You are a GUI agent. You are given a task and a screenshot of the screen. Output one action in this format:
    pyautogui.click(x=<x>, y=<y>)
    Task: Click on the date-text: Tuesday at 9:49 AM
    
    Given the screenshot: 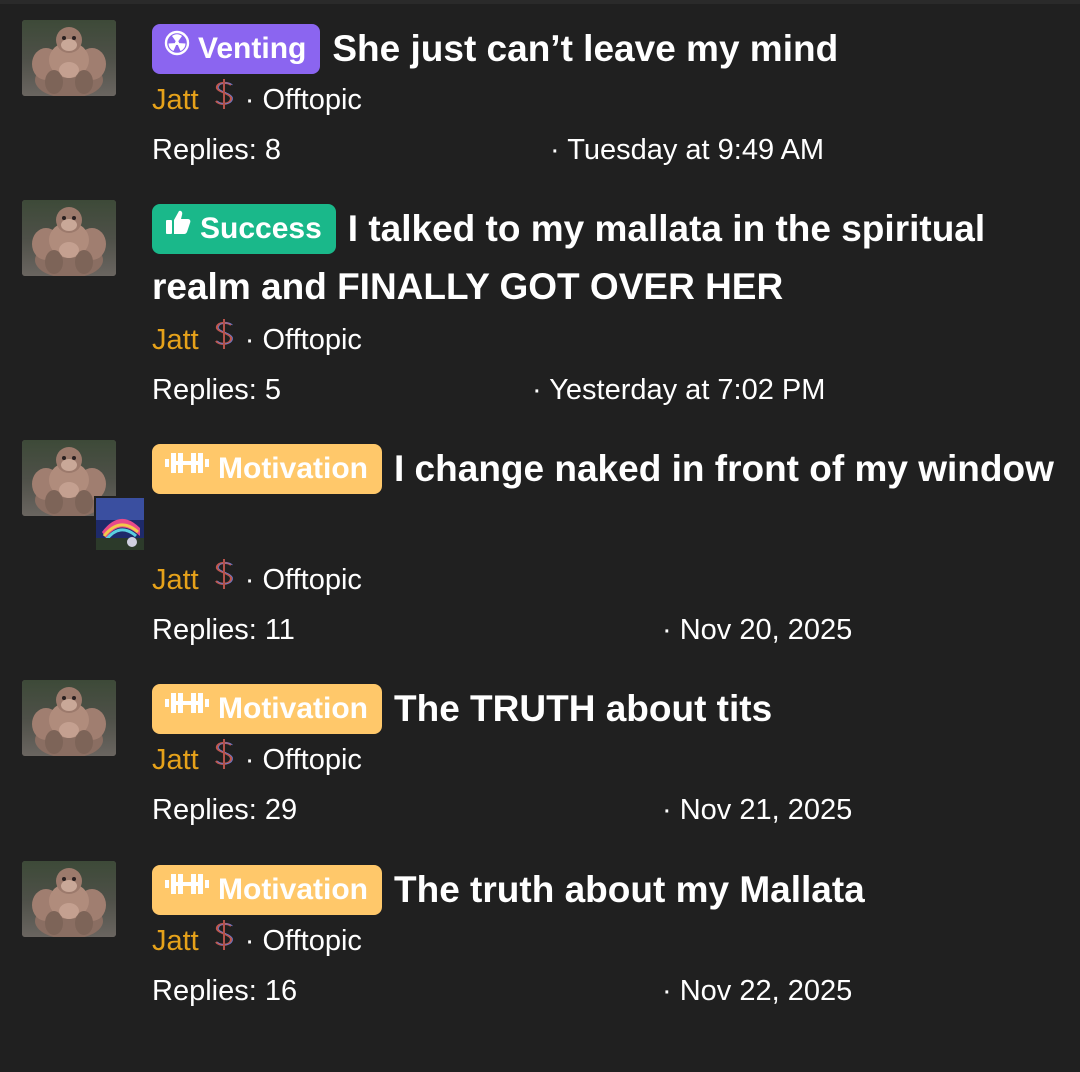 What is the action you would take?
    pyautogui.click(x=695, y=150)
    